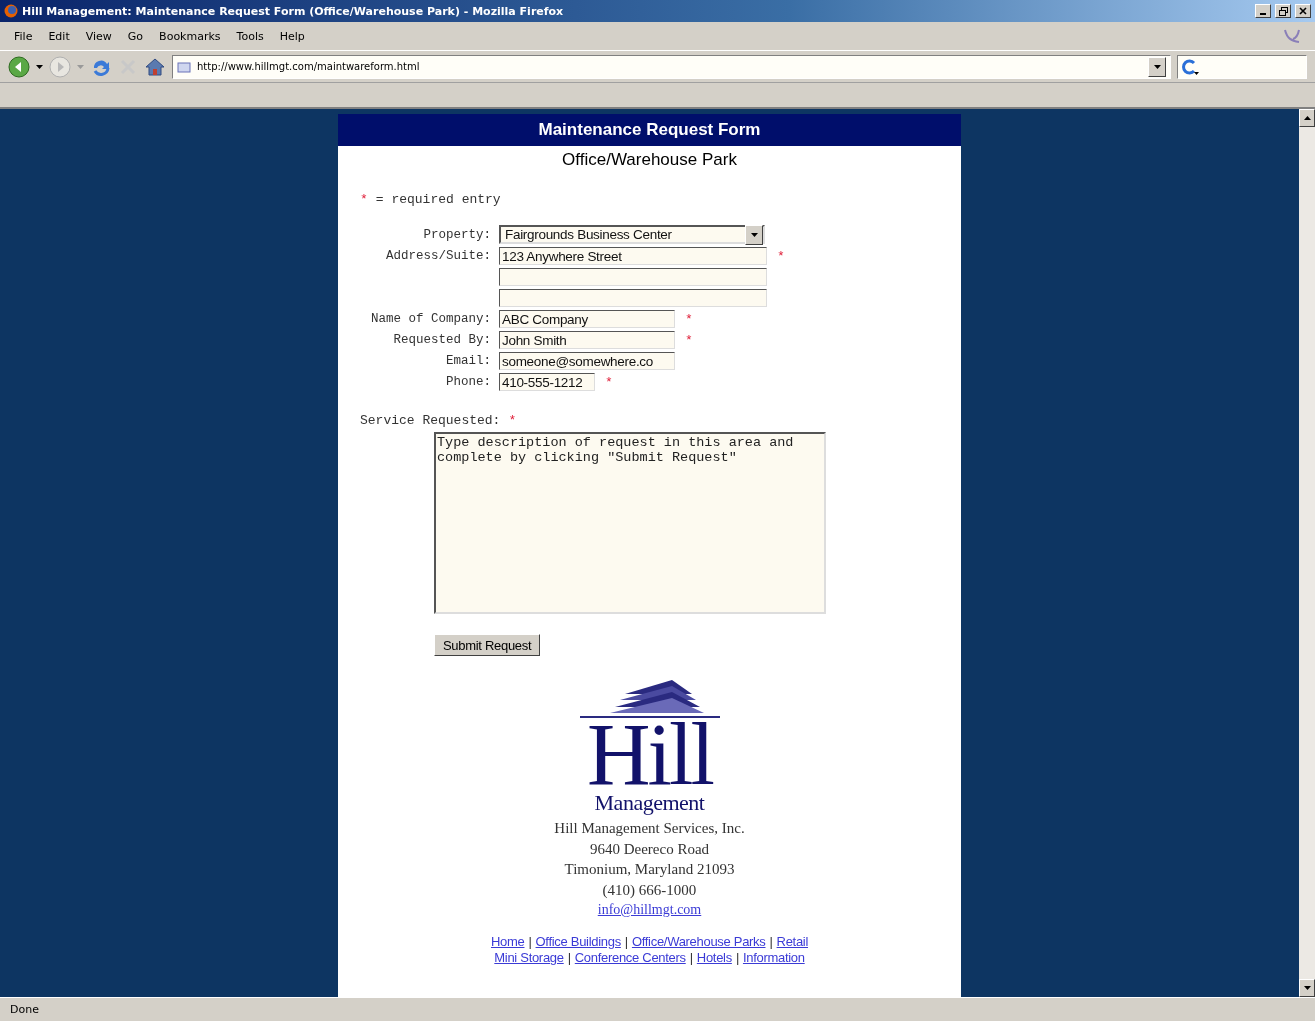 The height and width of the screenshot is (1021, 1315). What do you see at coordinates (649, 890) in the screenshot?
I see `contact-line: (410) 666-1000` at bounding box center [649, 890].